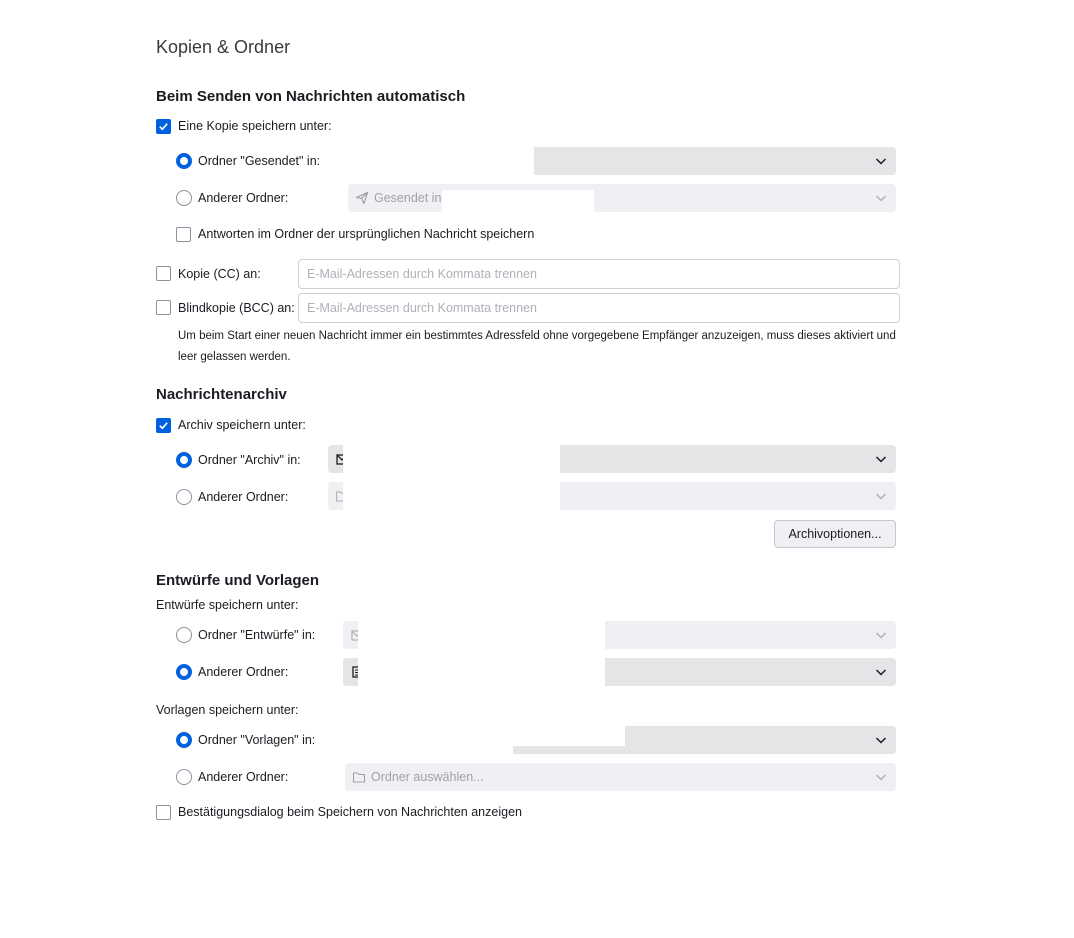  What do you see at coordinates (223, 47) in the screenshot?
I see `page-title: Kopien & Ordner` at bounding box center [223, 47].